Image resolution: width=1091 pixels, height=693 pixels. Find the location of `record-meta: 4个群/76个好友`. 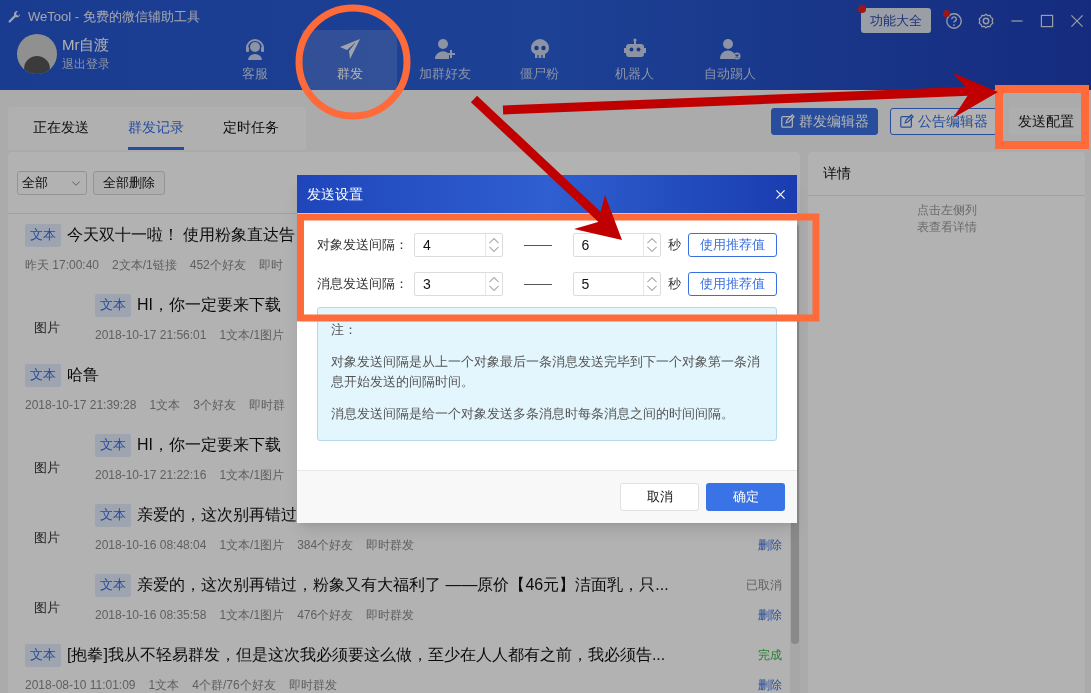

record-meta: 4个群/76个好友 is located at coordinates (234, 685).